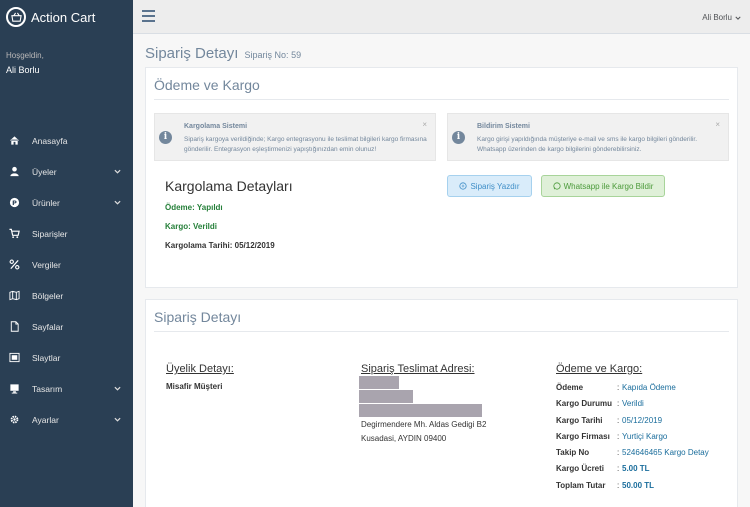 Image resolution: width=750 pixels, height=507 pixels. What do you see at coordinates (220, 245) in the screenshot?
I see `cargo-date: Kargolama Tarihi: 05/12/2019` at bounding box center [220, 245].